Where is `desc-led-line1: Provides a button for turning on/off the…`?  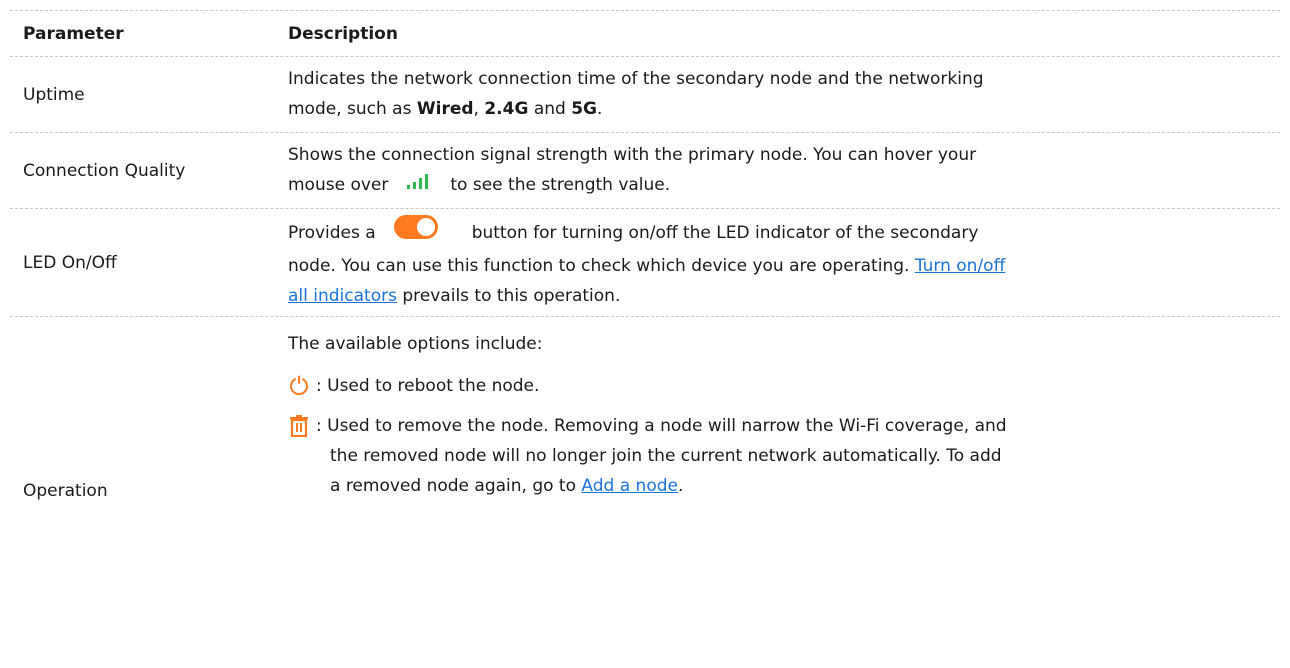
desc-led-line1: Provides a button for turning on/off the… is located at coordinates (774, 233).